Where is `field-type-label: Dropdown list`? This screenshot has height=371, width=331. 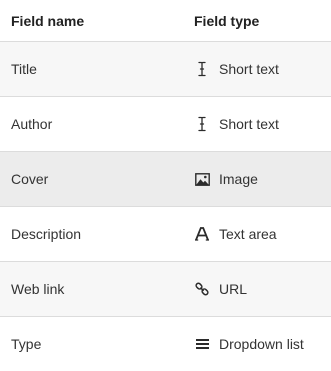 field-type-label: Dropdown list is located at coordinates (261, 344).